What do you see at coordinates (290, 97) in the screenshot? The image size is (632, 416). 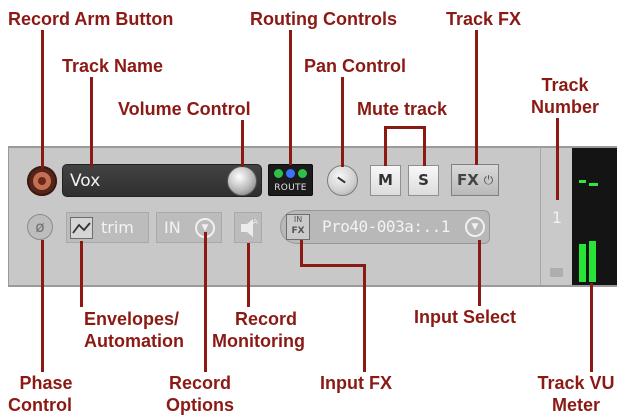 I see `leader-routing` at bounding box center [290, 97].